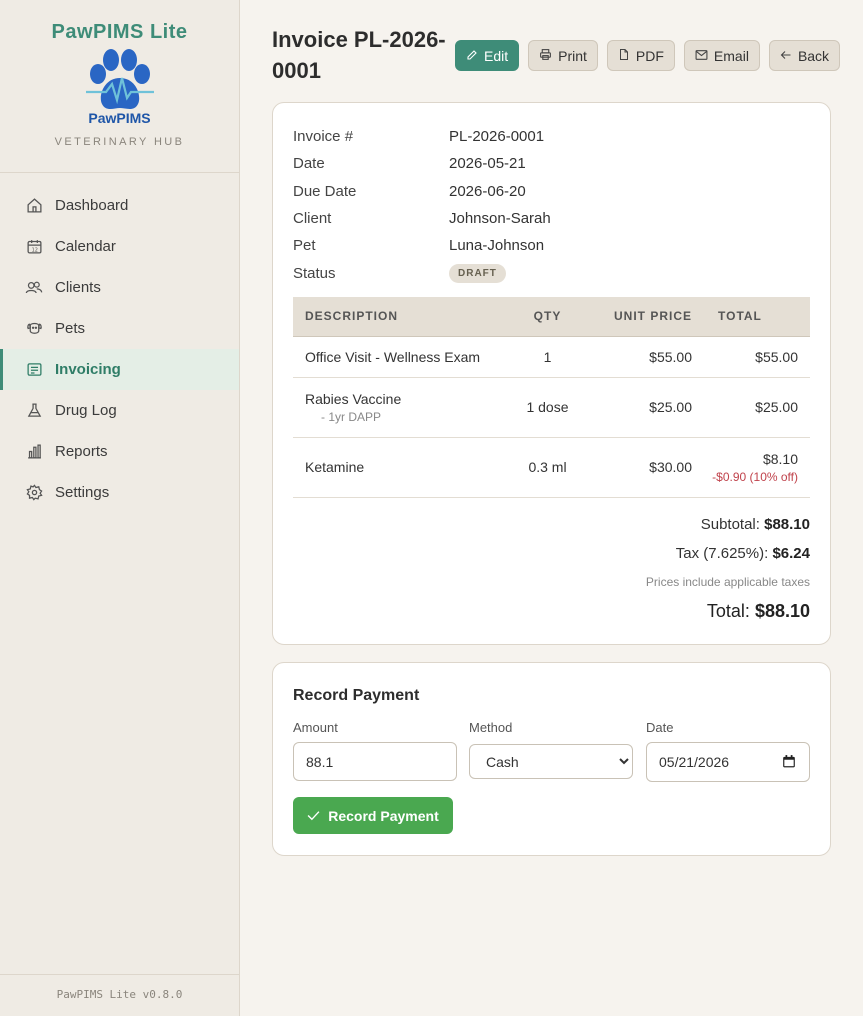  What do you see at coordinates (491, 727) in the screenshot?
I see `method-label: Method` at bounding box center [491, 727].